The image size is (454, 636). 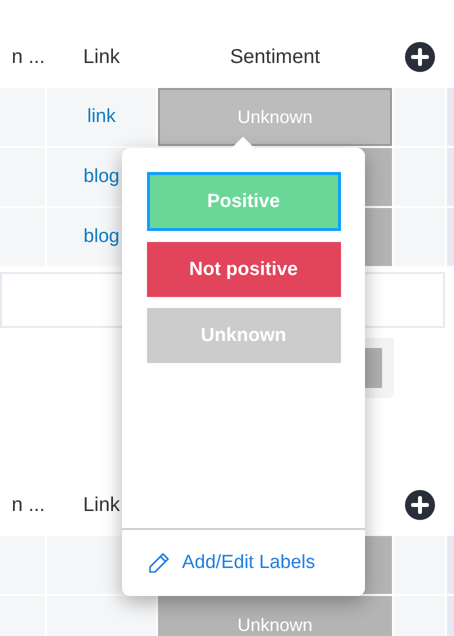 I want to click on link: link, so click(x=101, y=117).